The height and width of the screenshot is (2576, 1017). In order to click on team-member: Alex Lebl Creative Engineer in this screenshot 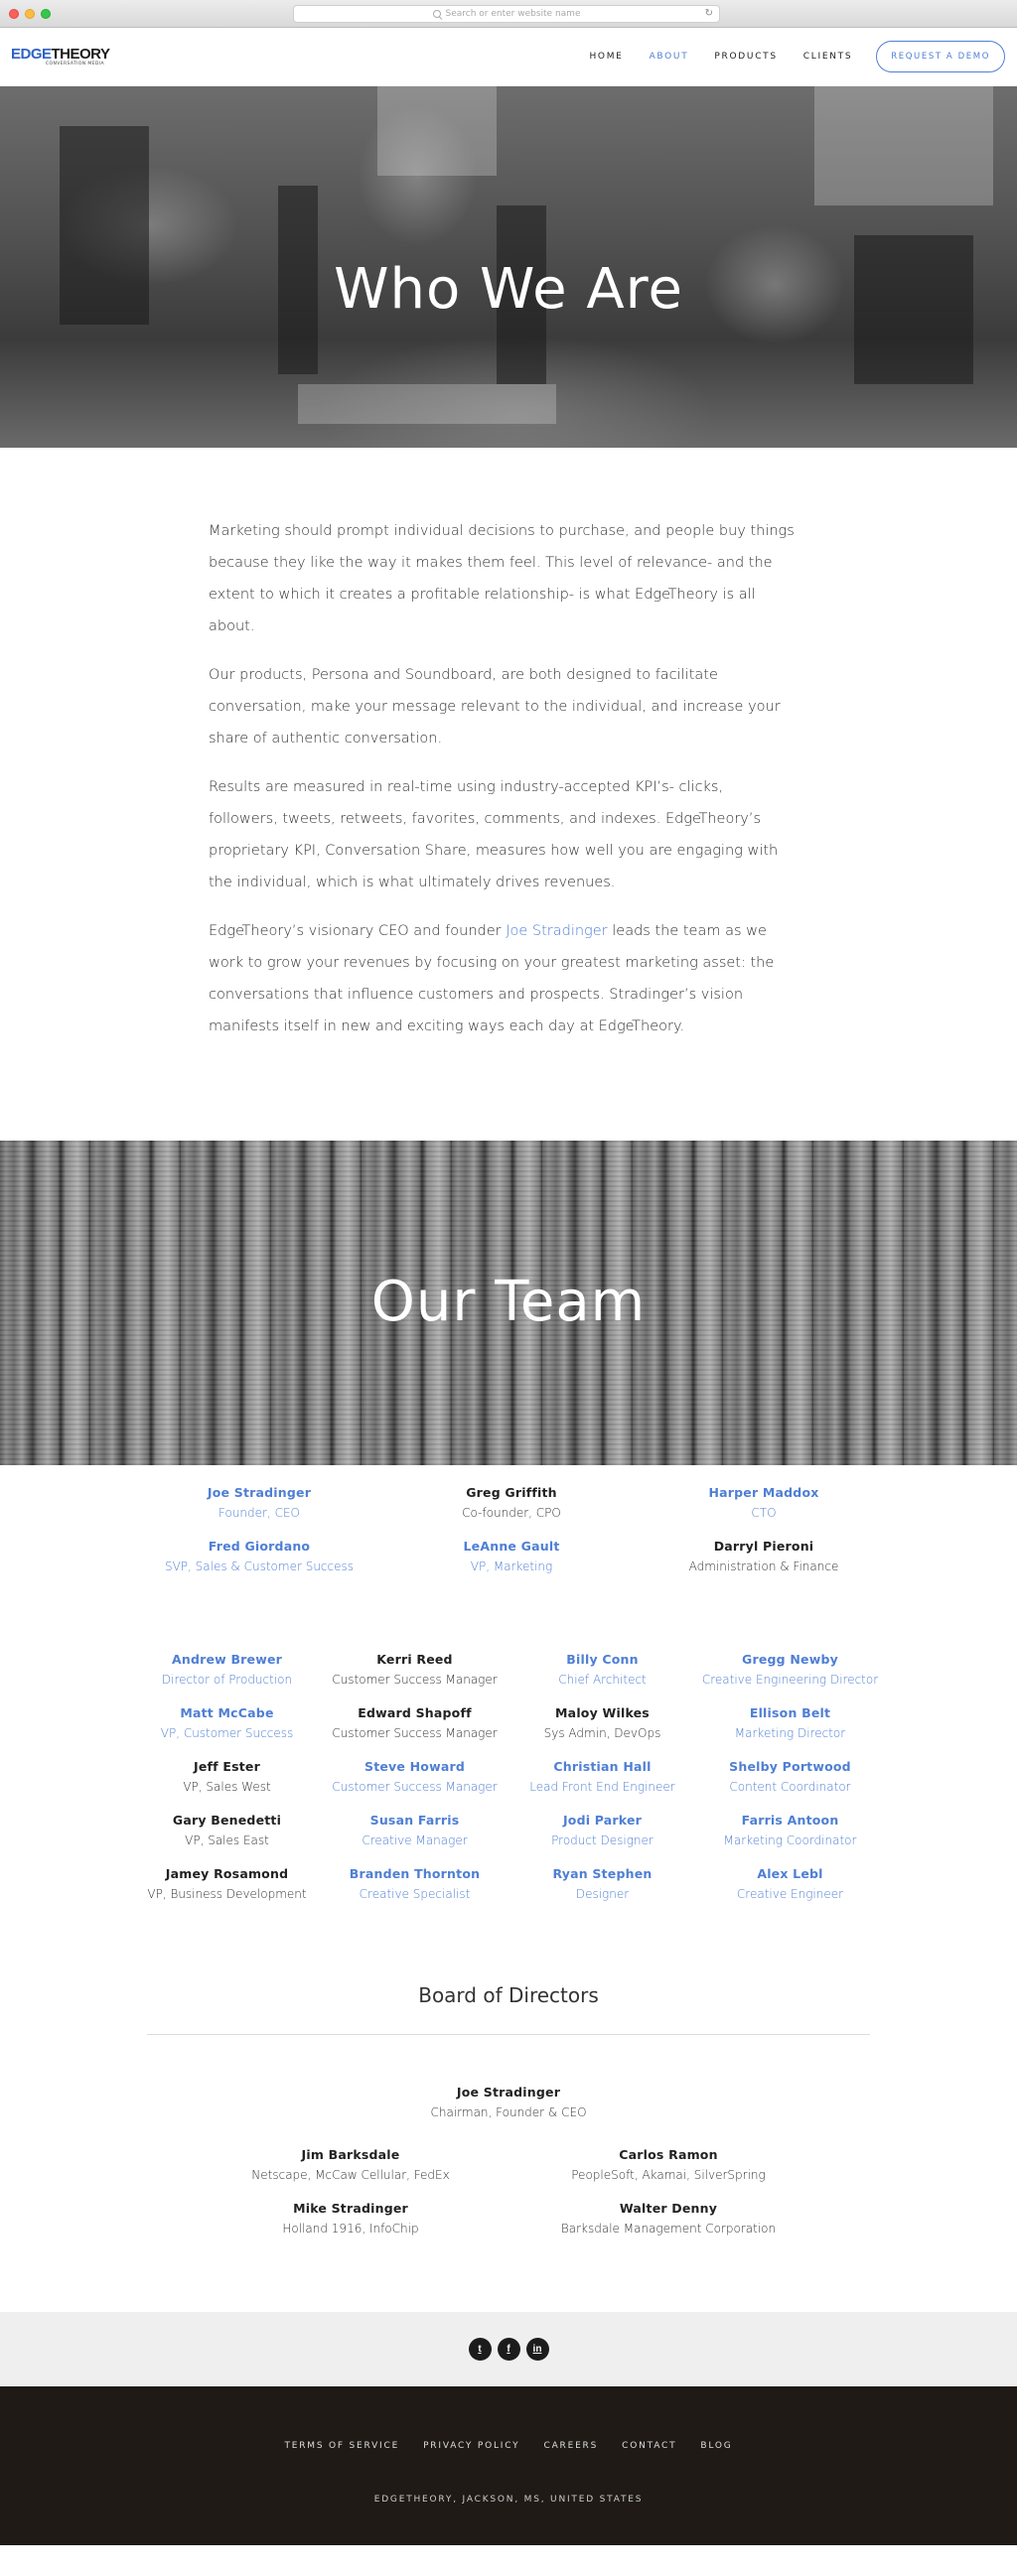, I will do `click(790, 1883)`.